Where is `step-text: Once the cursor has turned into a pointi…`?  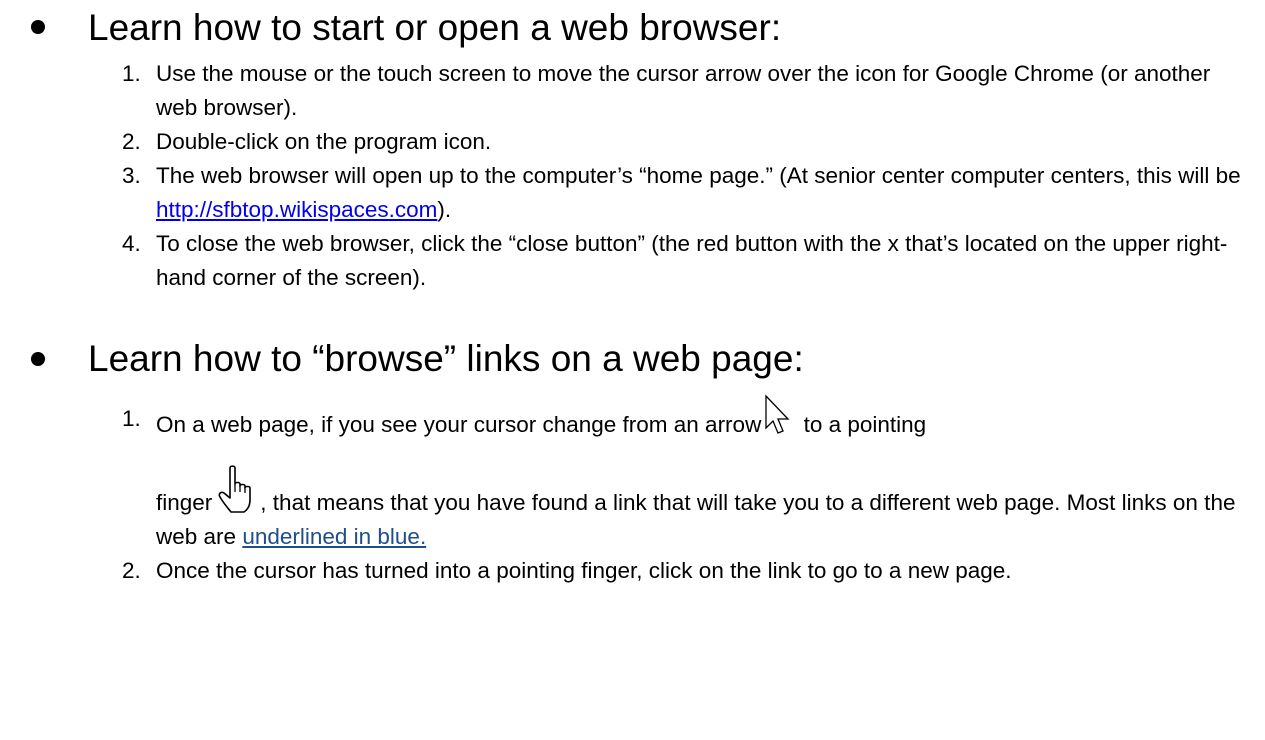
step-text: Once the cursor has turned into a pointi… is located at coordinates (584, 570).